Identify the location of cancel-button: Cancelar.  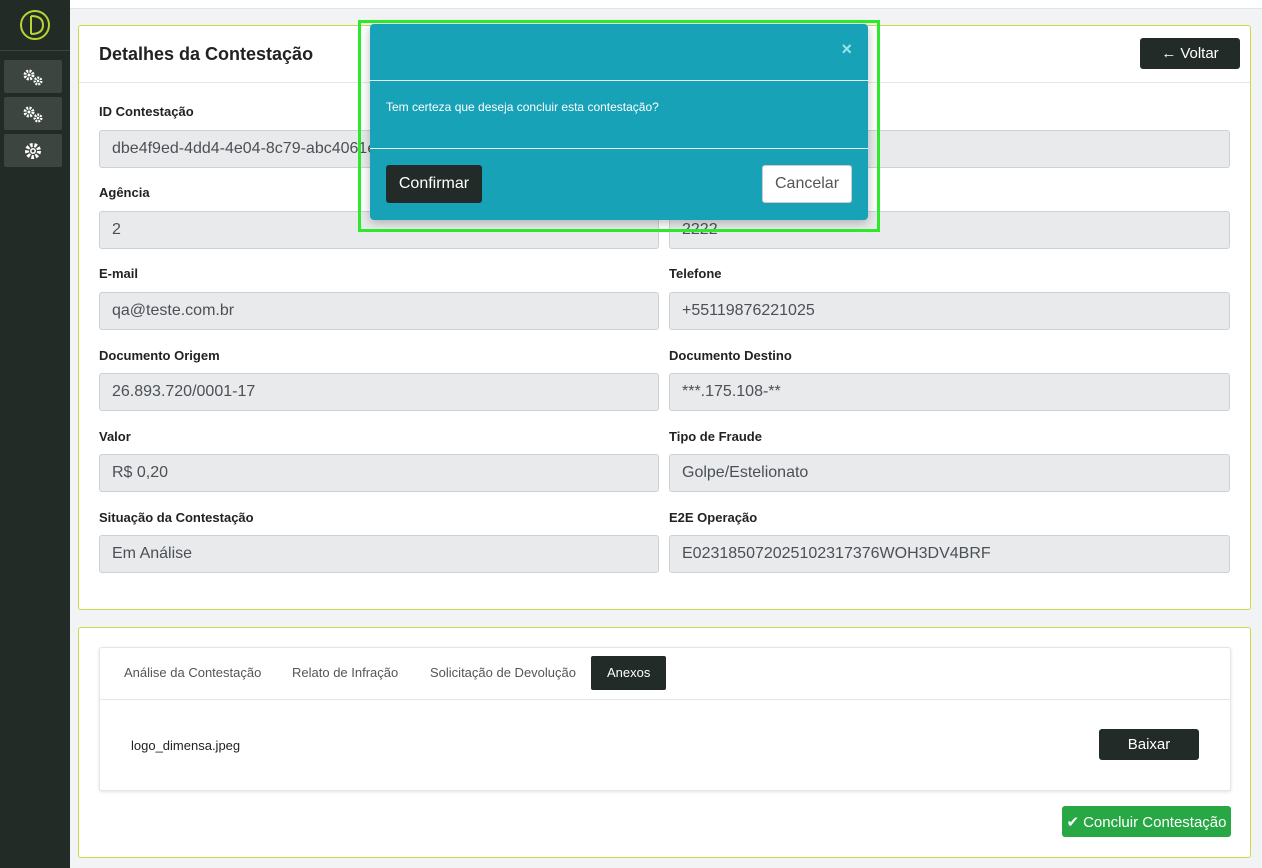
(807, 184).